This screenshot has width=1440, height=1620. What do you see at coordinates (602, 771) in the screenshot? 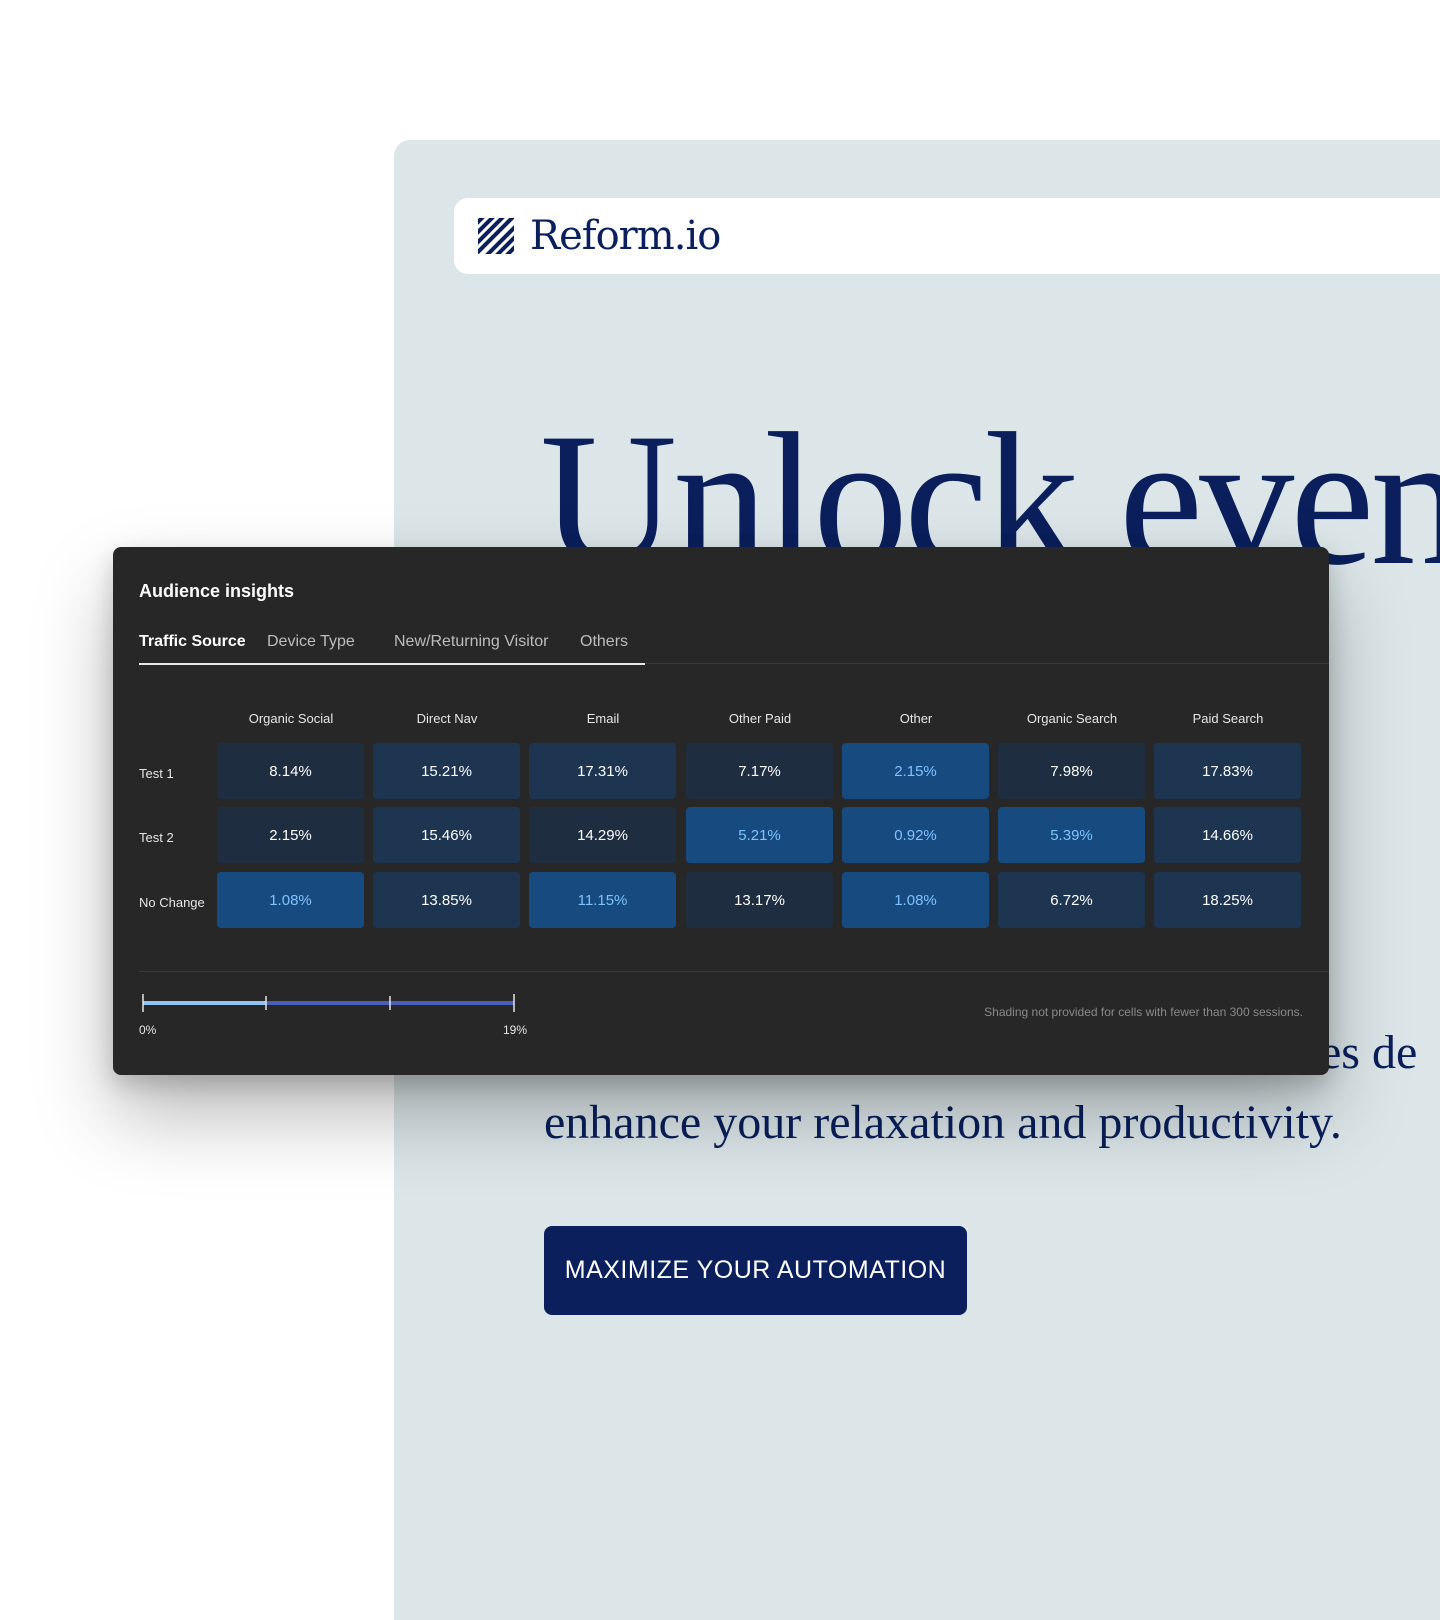
I see `heatmap-cell: 17.31%` at bounding box center [602, 771].